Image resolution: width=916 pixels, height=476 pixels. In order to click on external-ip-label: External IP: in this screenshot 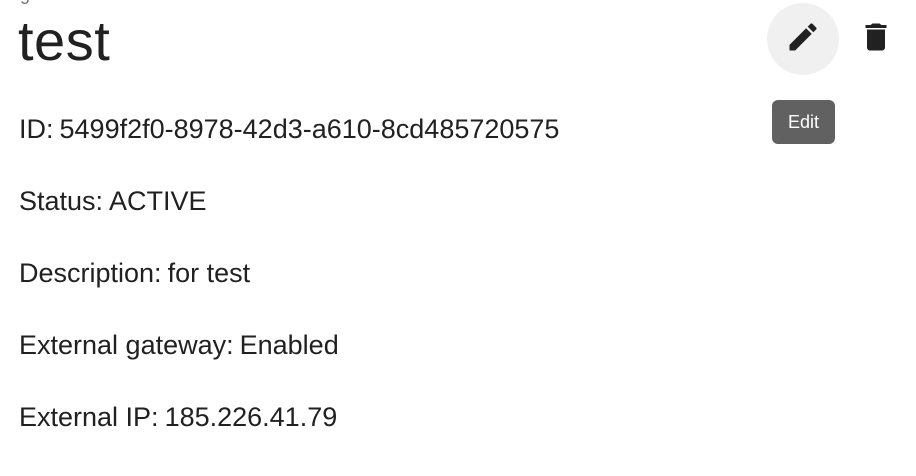, I will do `click(89, 417)`.